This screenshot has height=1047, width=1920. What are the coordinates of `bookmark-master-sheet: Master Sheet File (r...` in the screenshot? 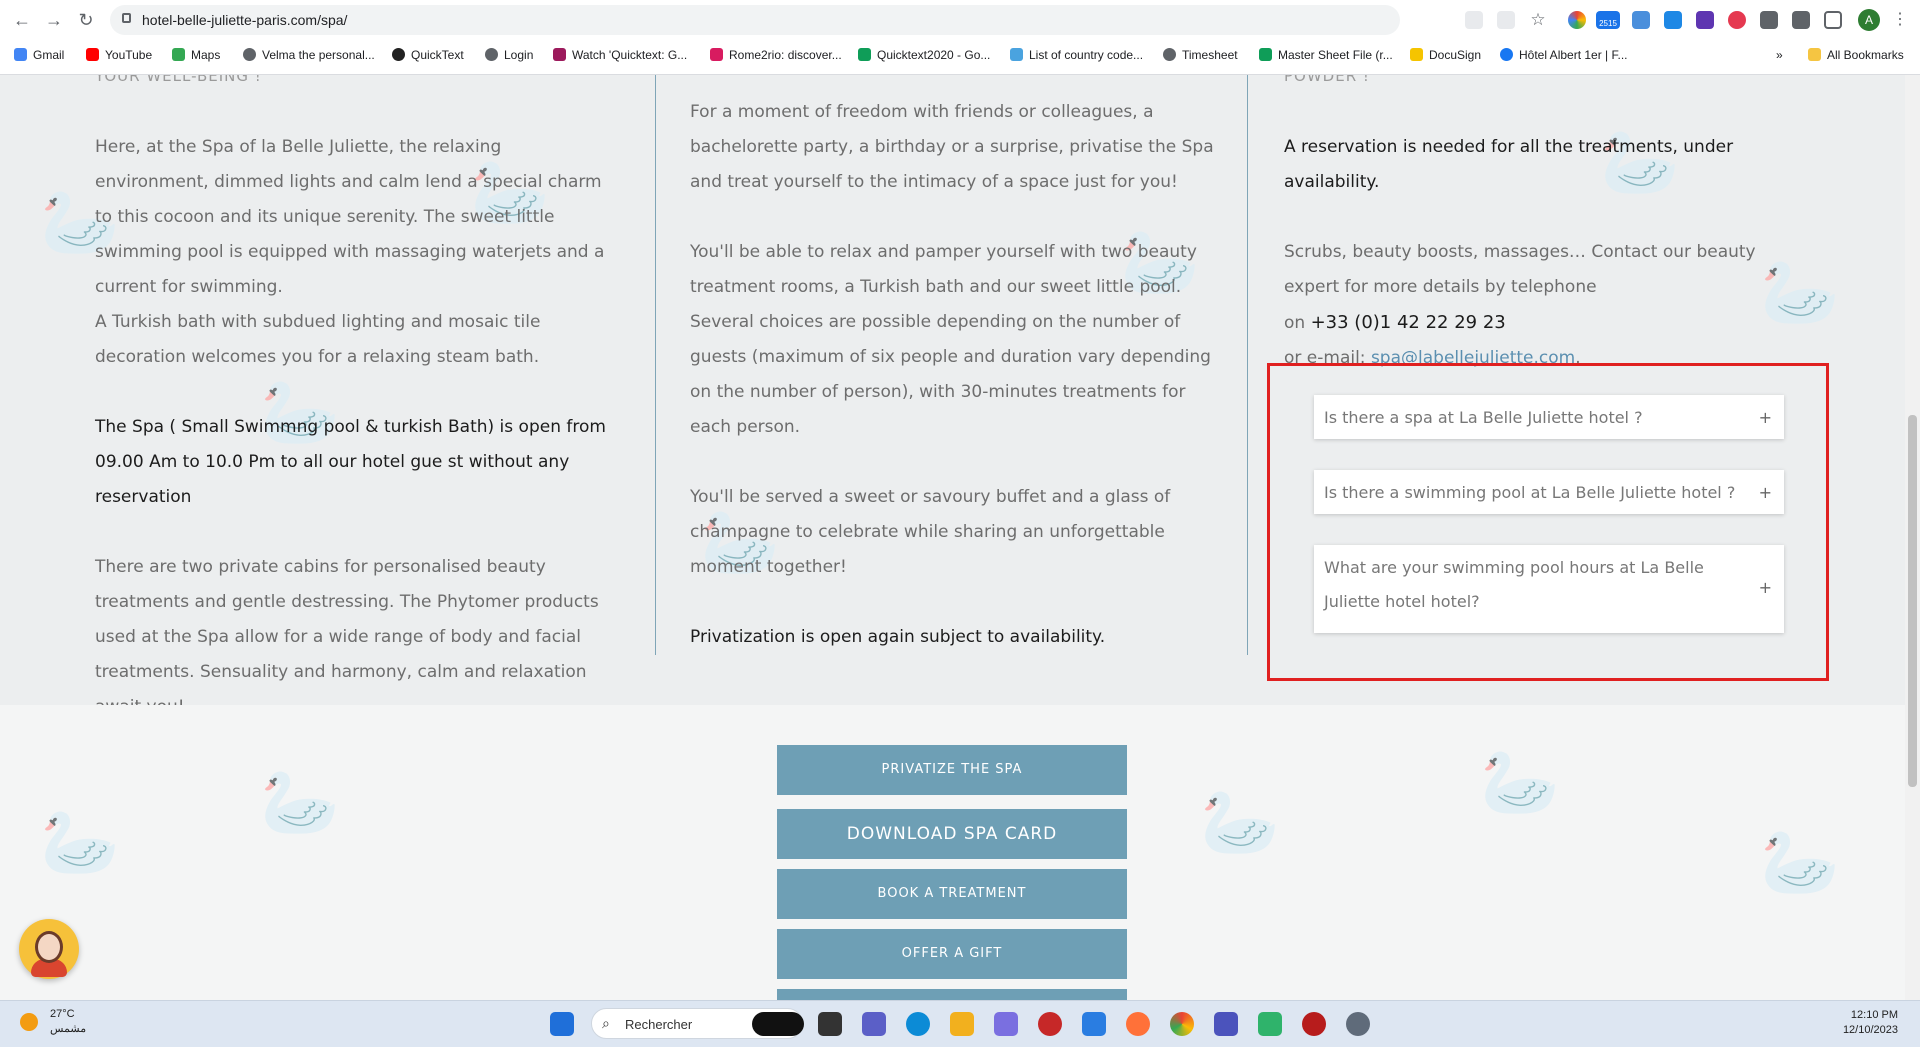 It's located at (1326, 55).